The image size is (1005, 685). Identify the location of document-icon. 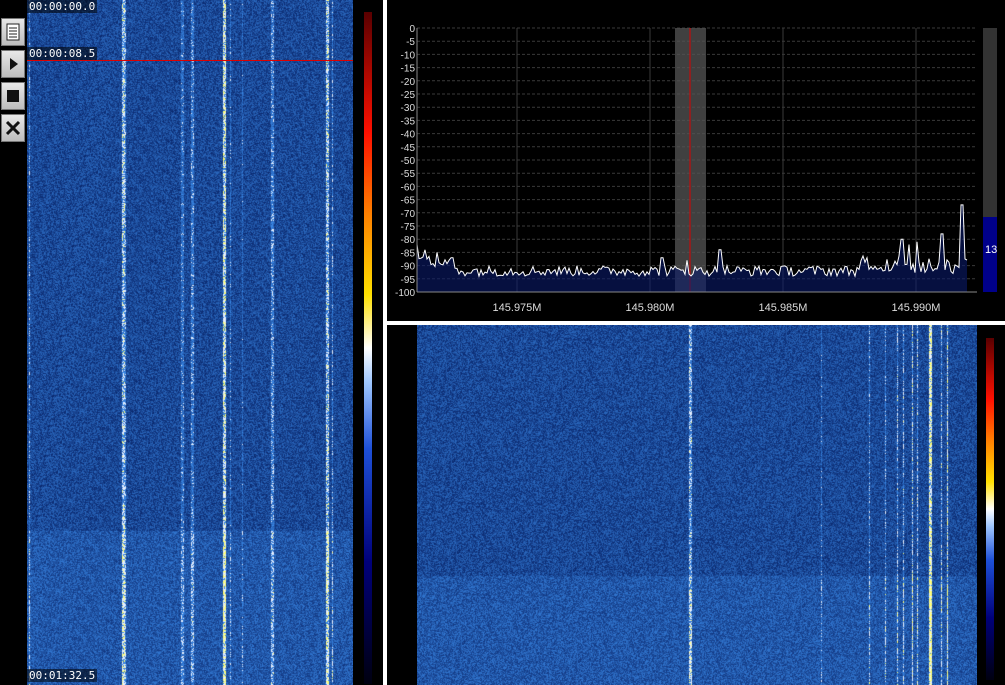
(13, 32).